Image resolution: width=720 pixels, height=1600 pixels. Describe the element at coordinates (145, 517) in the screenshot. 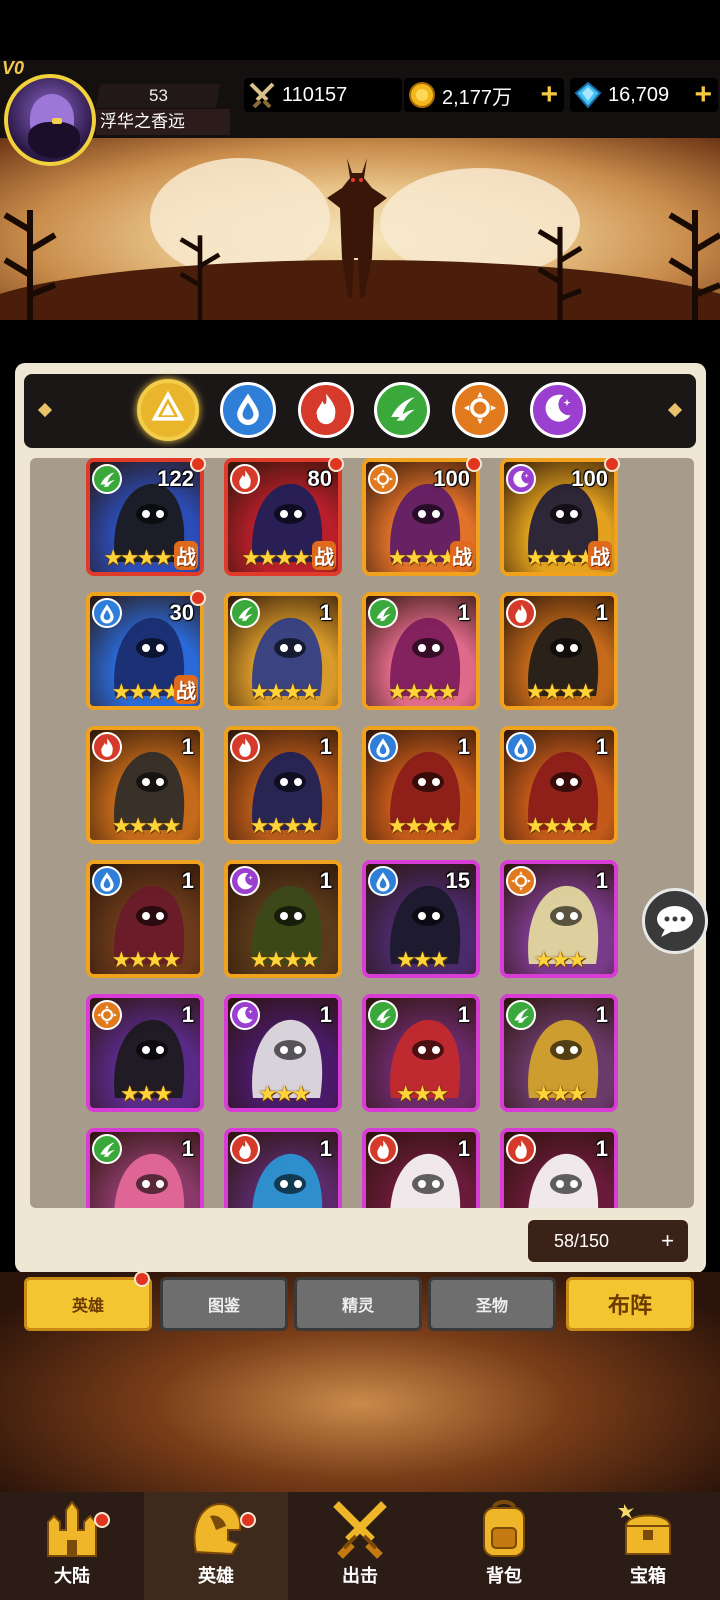

I see `hero-card: 122 ★★★★★ 战` at that location.